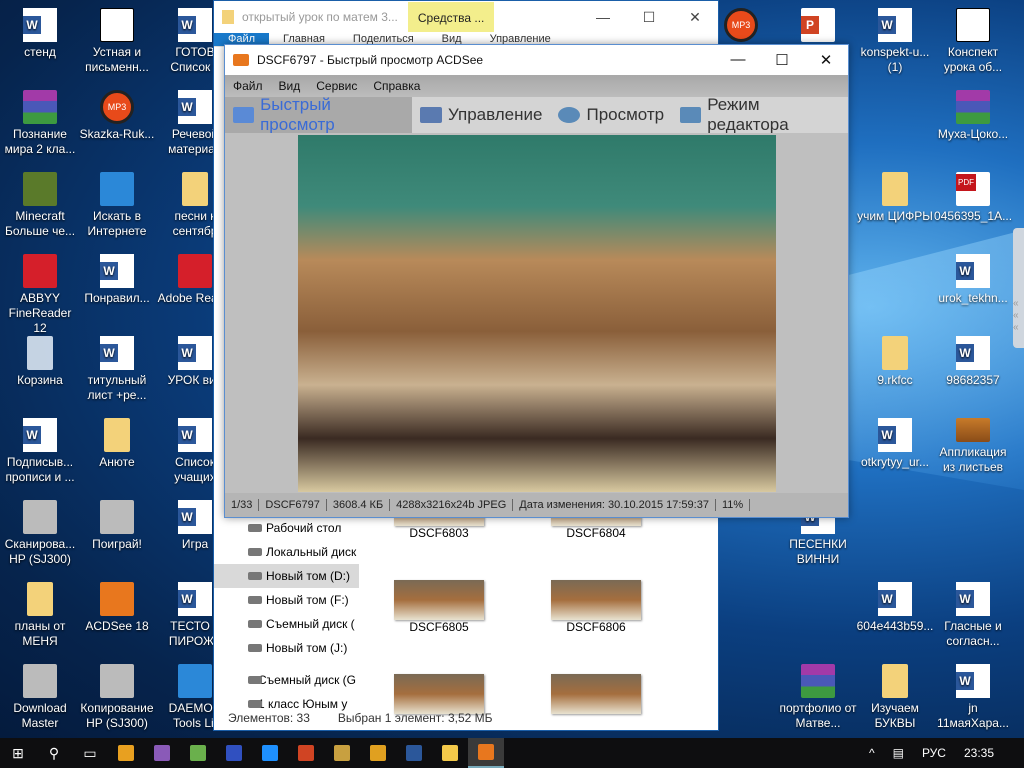  What do you see at coordinates (286, 648) in the screenshot?
I see `nav-item: Новый том (J:)` at bounding box center [286, 648].